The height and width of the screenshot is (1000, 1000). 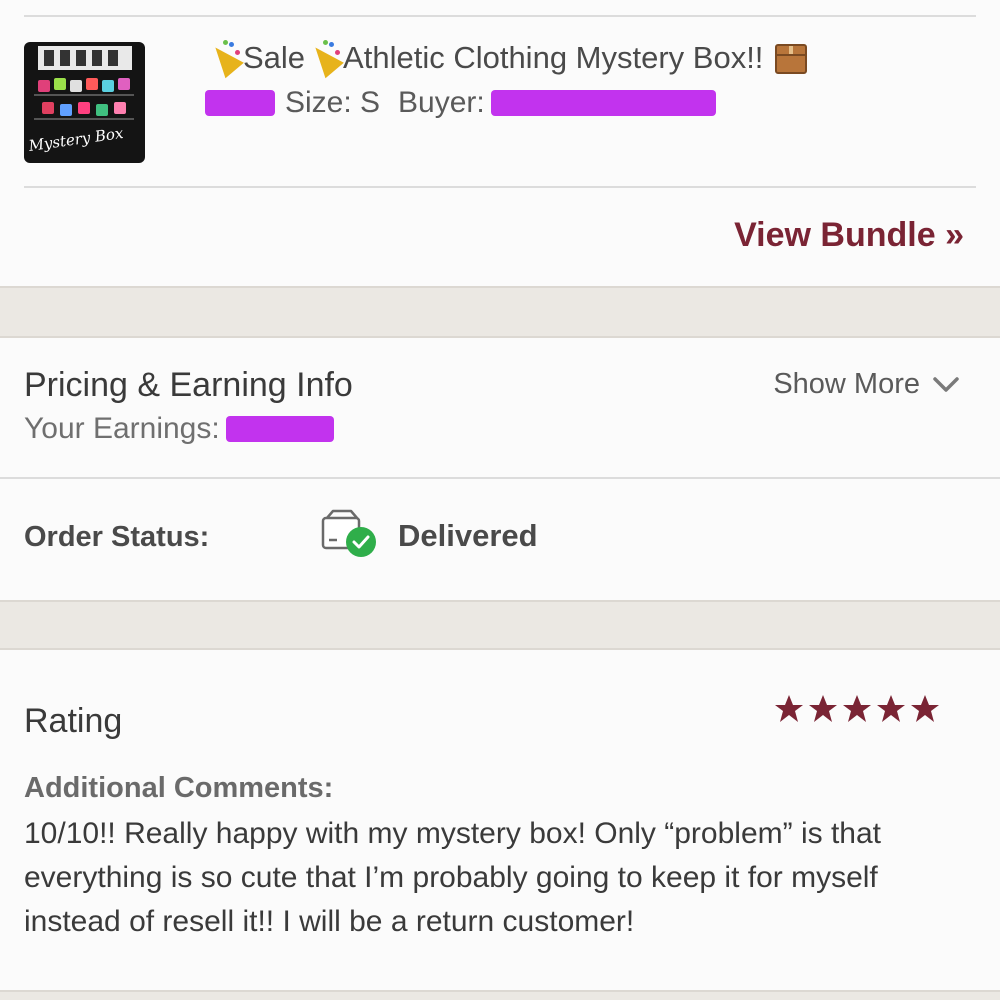 What do you see at coordinates (76, 139) in the screenshot?
I see `thumbnail-caption: Mystery Box` at bounding box center [76, 139].